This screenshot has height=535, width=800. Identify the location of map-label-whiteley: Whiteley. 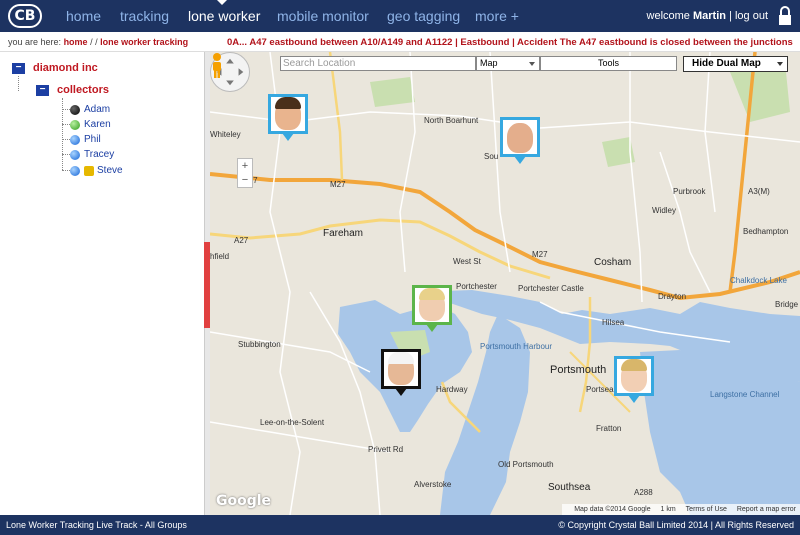
(225, 134).